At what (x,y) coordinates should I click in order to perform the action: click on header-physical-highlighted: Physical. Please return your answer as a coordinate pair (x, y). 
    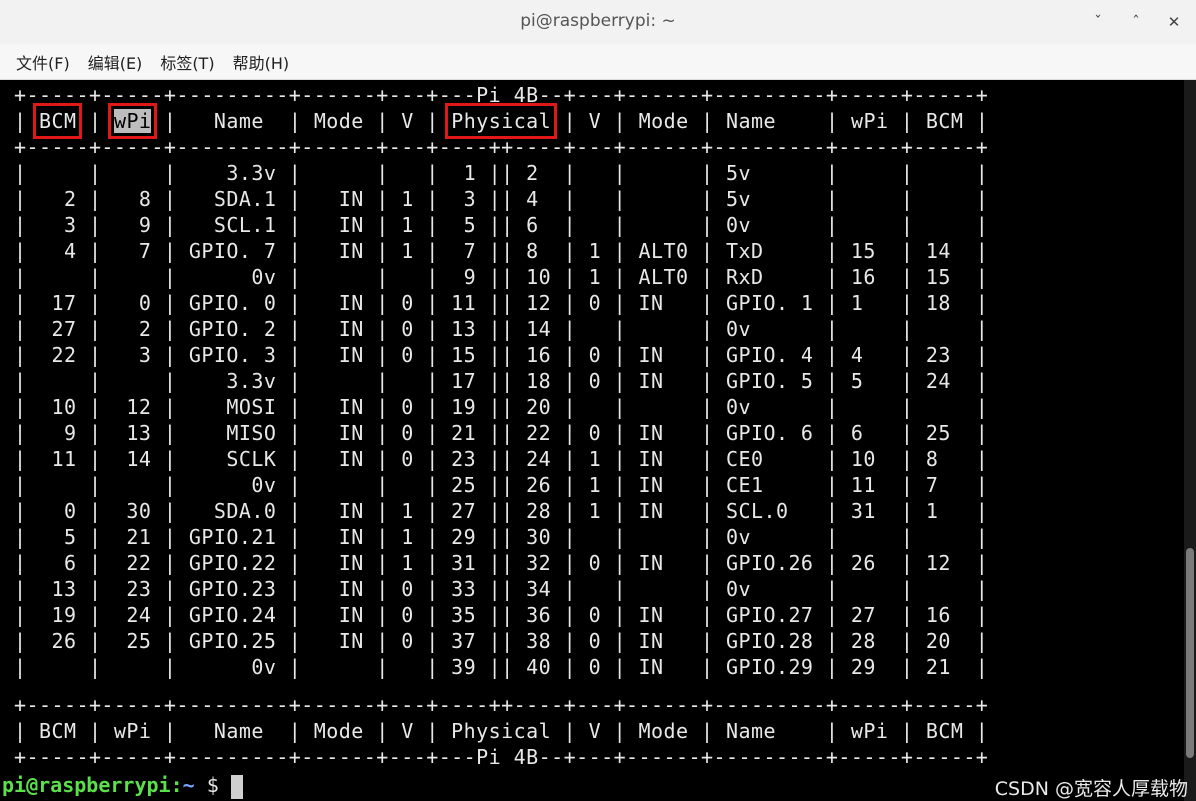
    Looking at the image, I should click on (501, 121).